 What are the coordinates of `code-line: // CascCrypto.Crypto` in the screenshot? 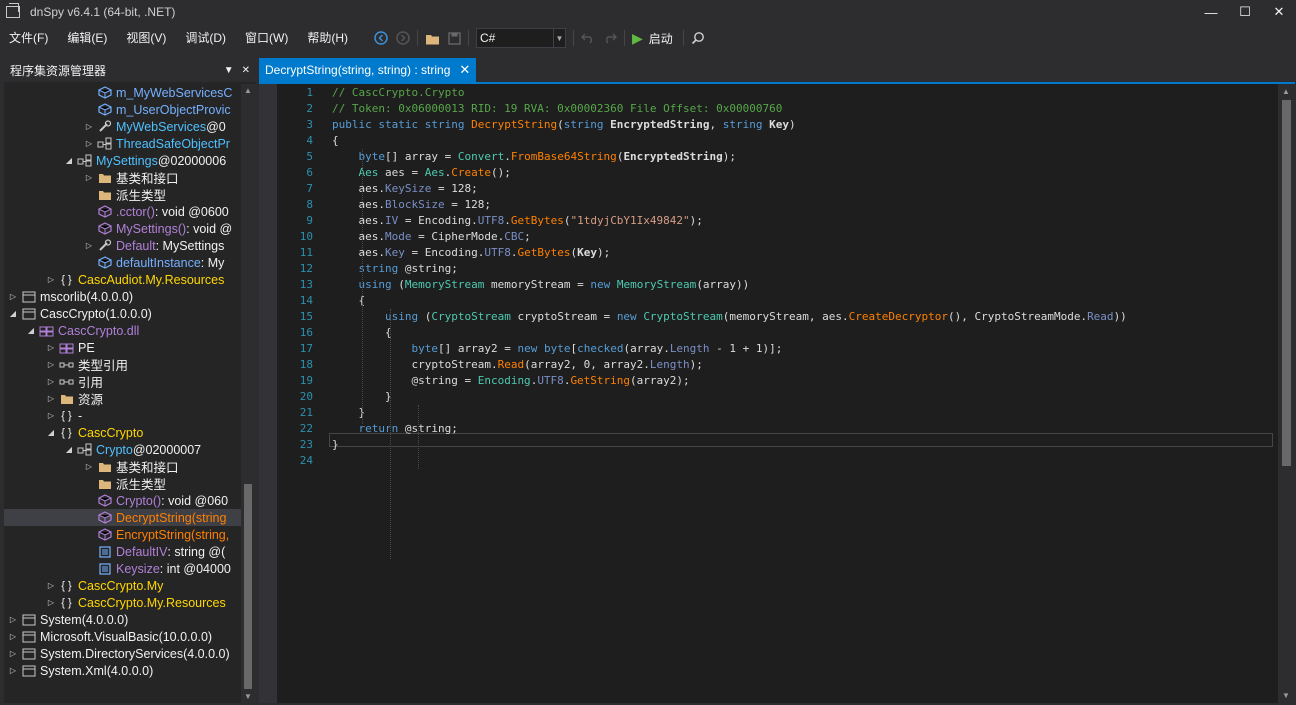 It's located at (398, 93).